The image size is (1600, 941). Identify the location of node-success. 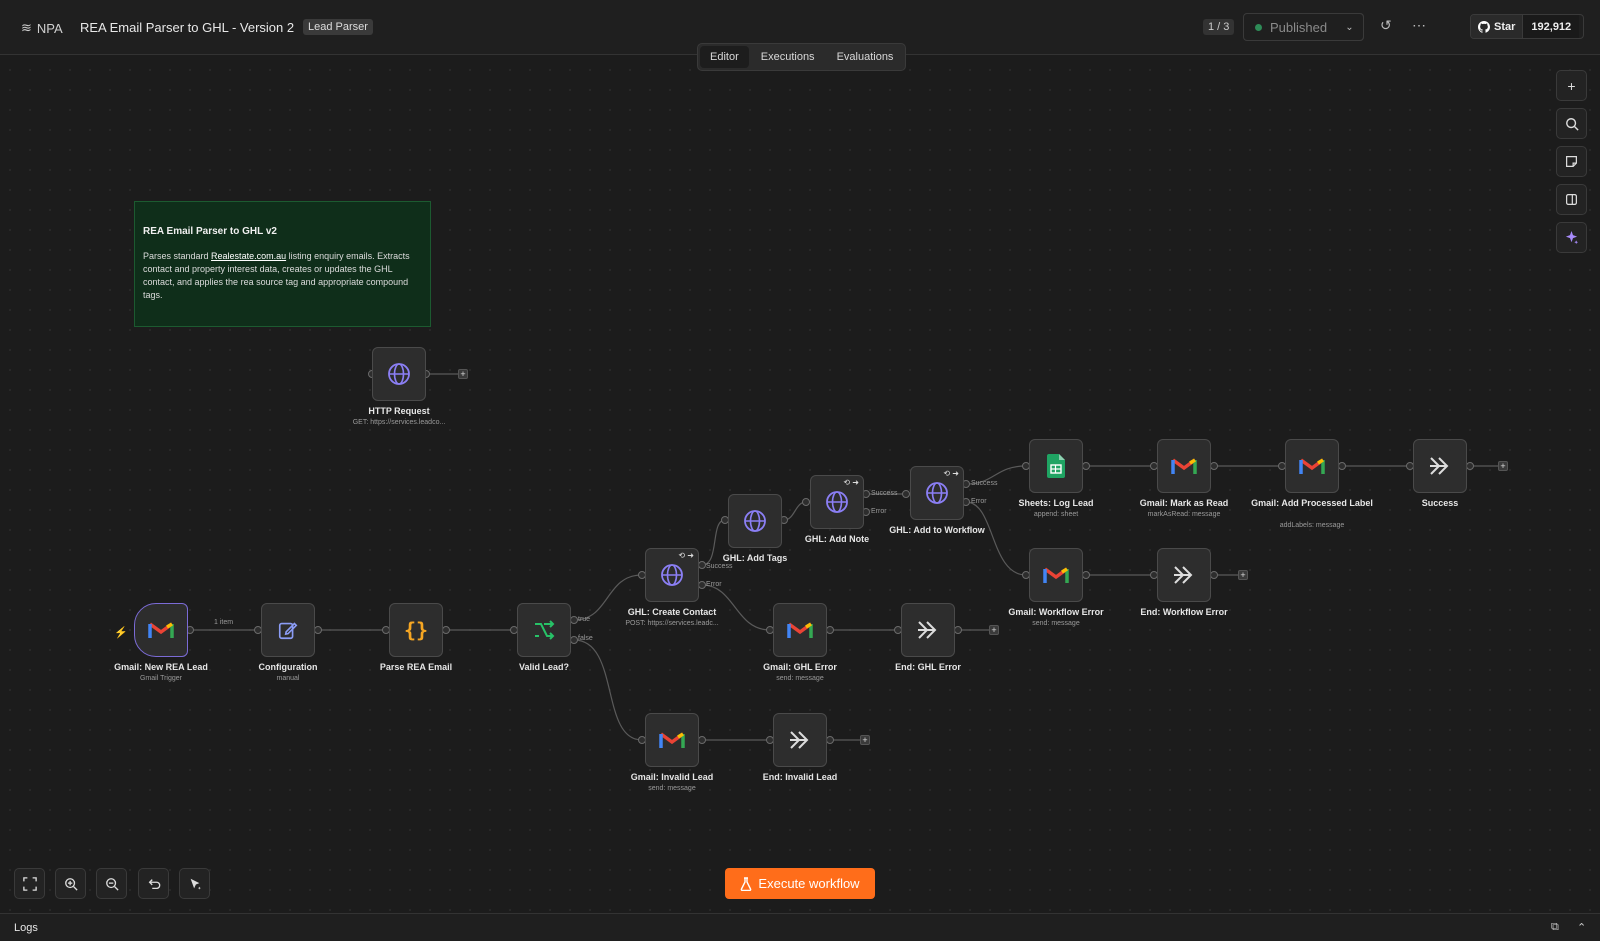
(1440, 466).